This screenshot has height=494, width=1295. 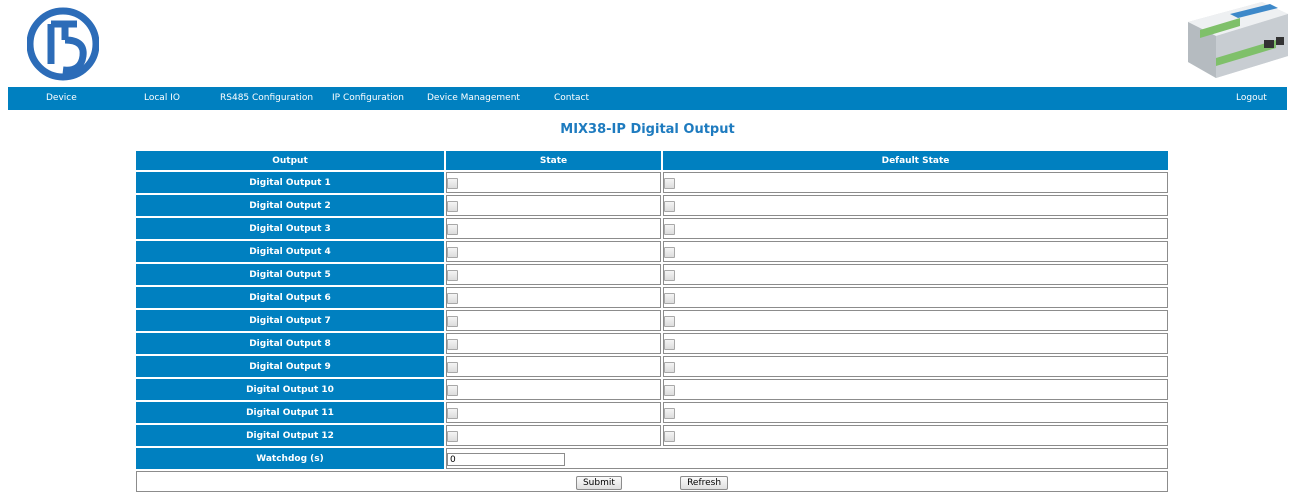 What do you see at coordinates (1251, 98) in the screenshot?
I see `nav-logout: Logout` at bounding box center [1251, 98].